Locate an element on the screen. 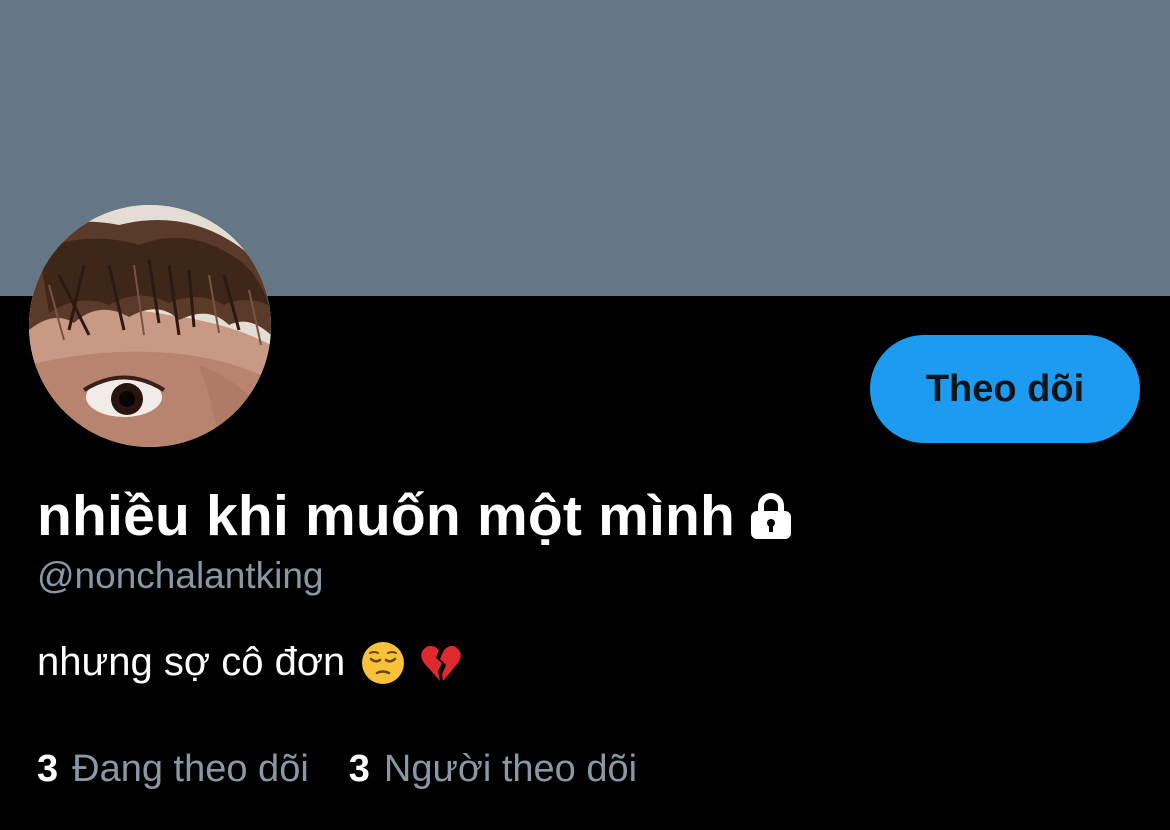 The width and height of the screenshot is (1170, 830). display-name: nhiều khi muốn một mình is located at coordinates (386, 516).